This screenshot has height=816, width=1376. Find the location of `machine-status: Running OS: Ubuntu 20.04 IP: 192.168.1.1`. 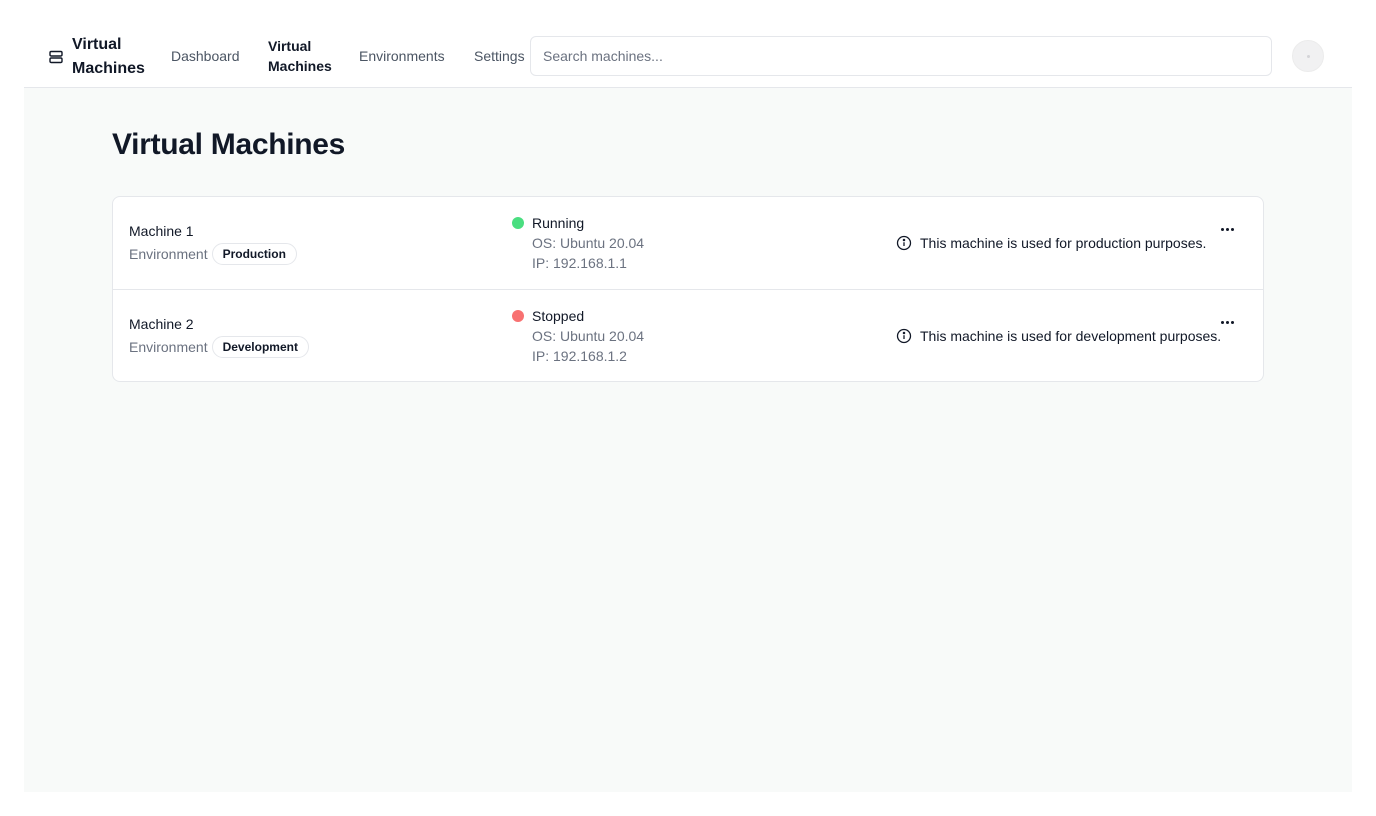

machine-status: Running OS: Ubuntu 20.04 IP: 192.168.1.1 is located at coordinates (578, 243).